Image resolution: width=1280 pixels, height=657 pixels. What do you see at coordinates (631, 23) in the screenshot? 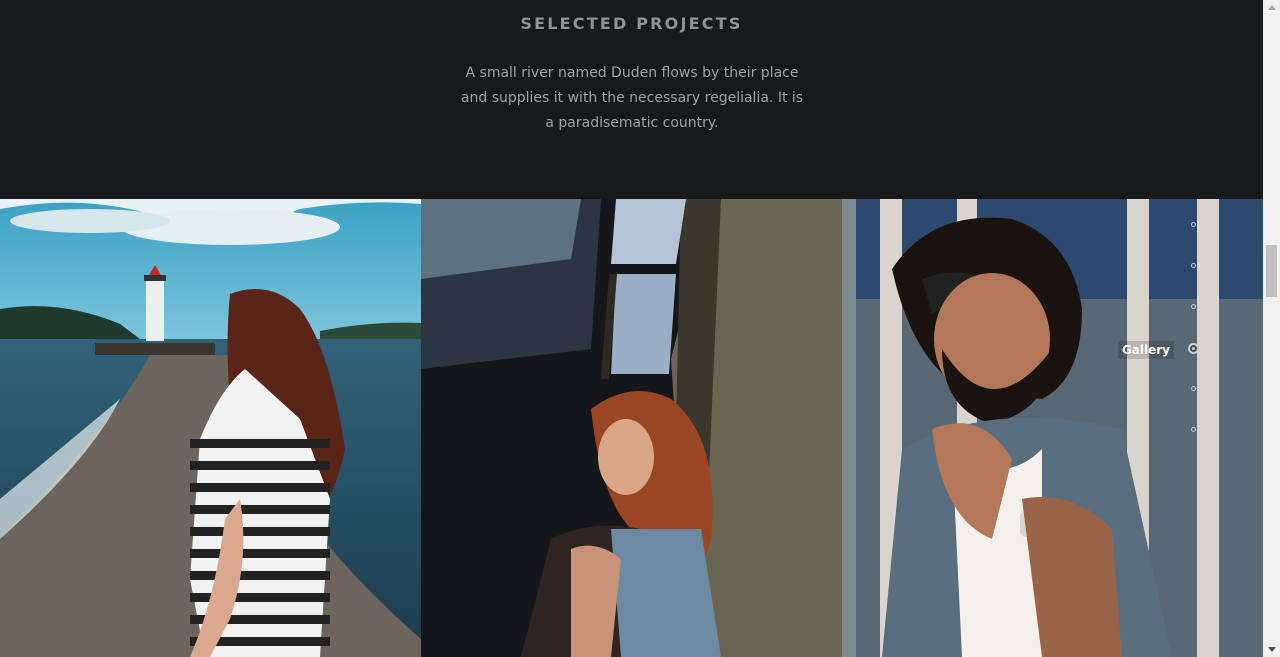
I see `section-heading: SELECTED PROJECTS` at bounding box center [631, 23].